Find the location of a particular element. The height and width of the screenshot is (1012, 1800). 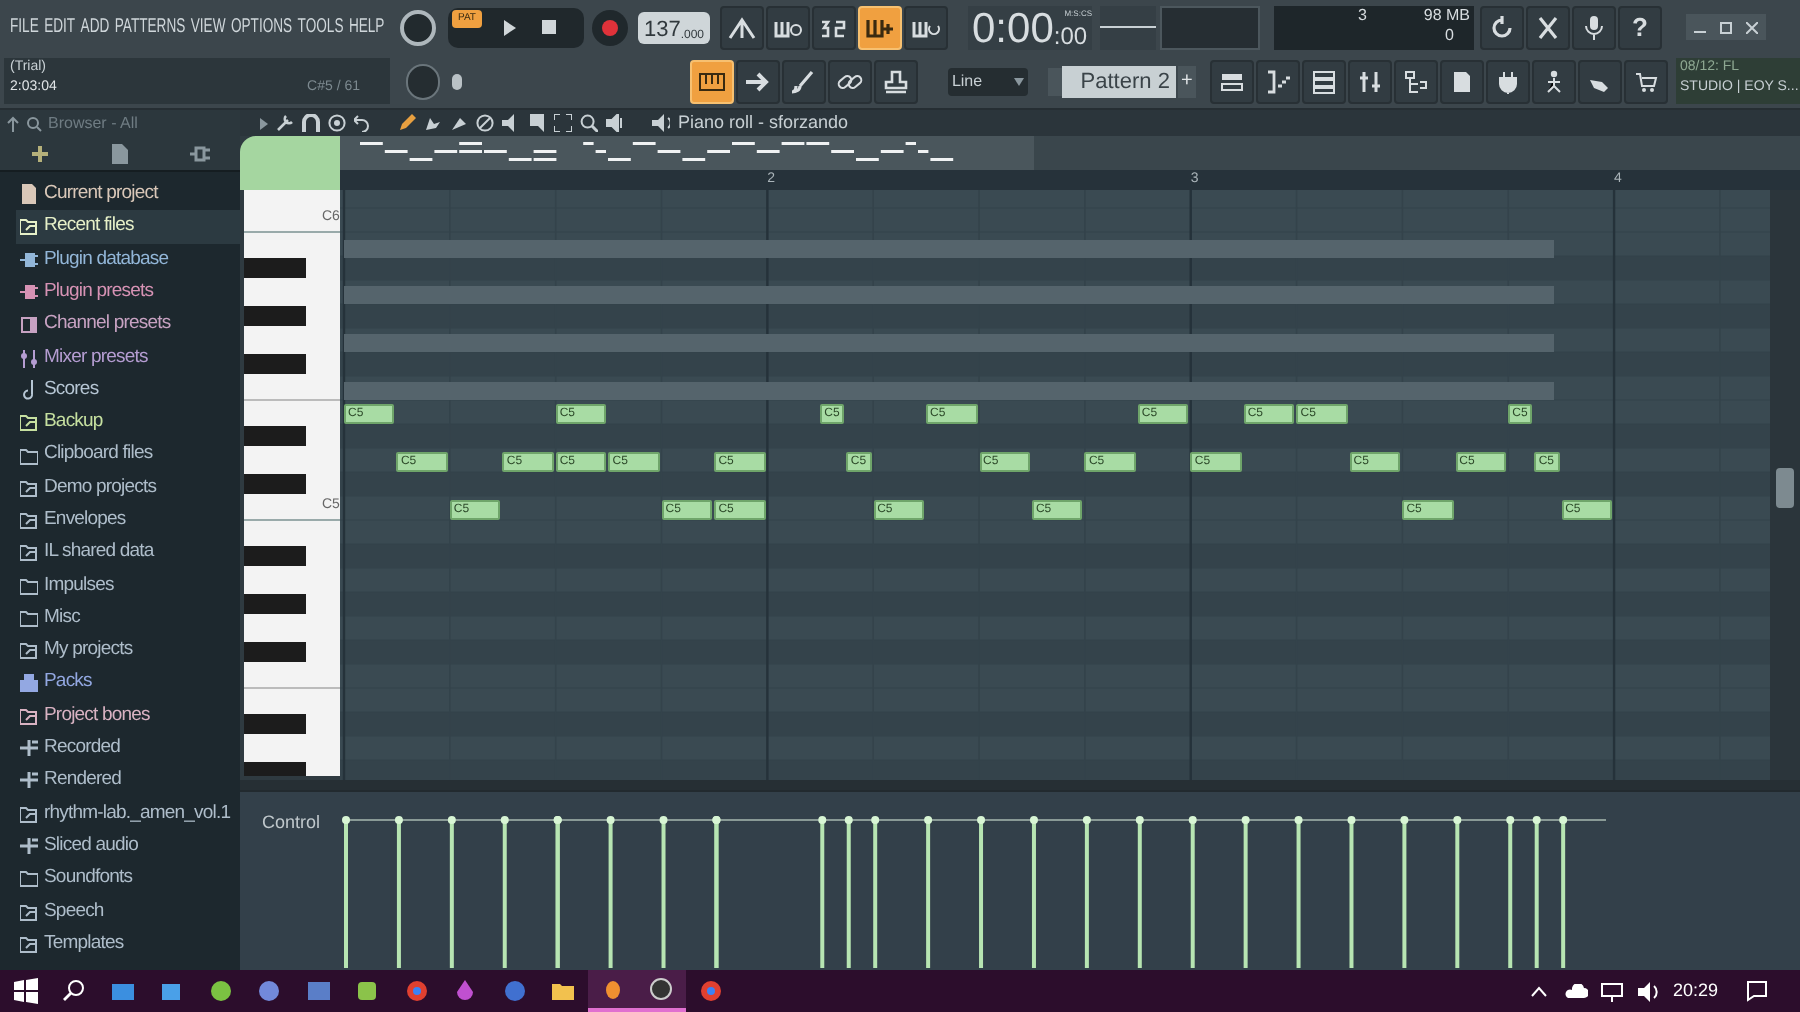

pattern-overview-drawing is located at coordinates (687, 153).